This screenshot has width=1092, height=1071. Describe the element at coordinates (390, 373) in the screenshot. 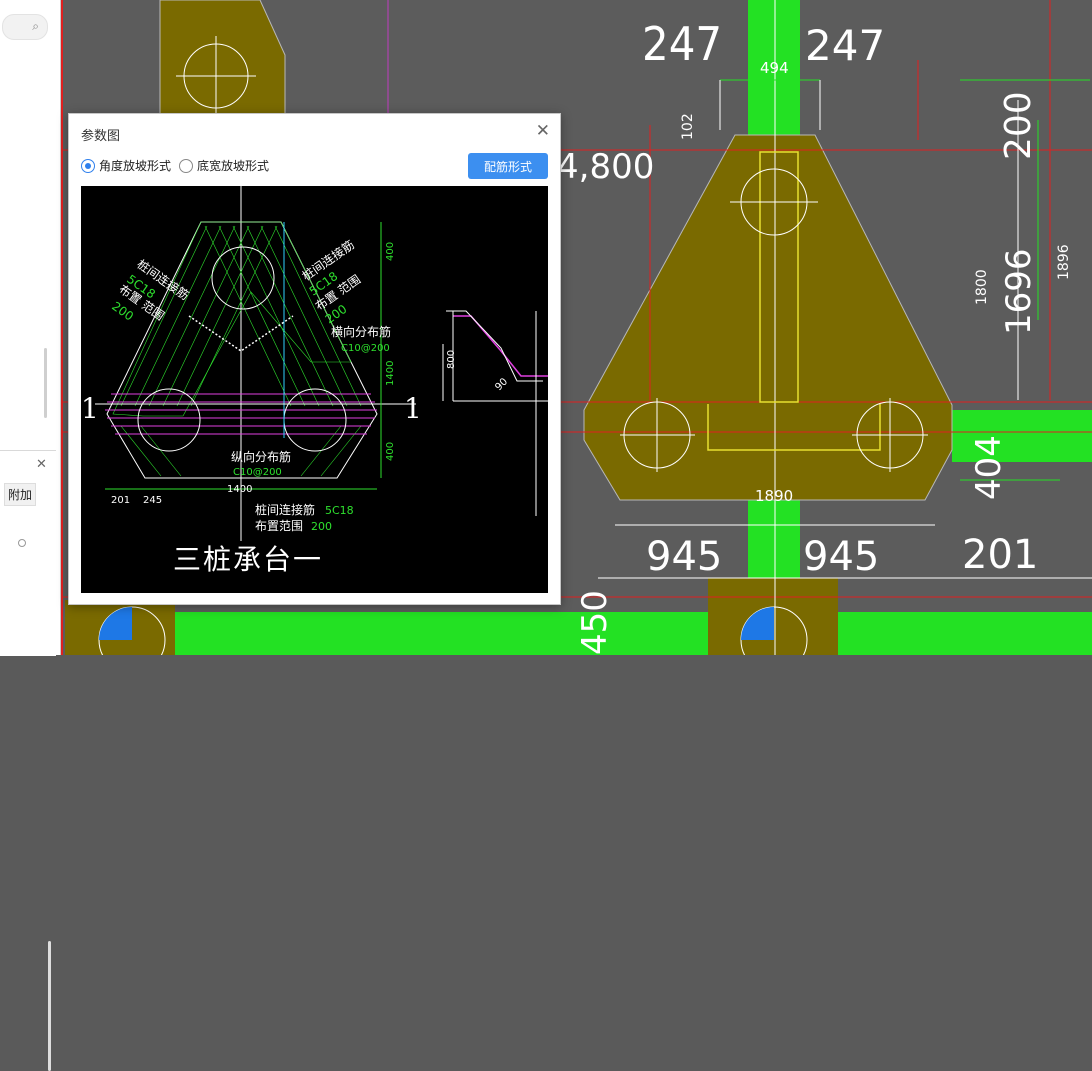

I see `dim-1400-mid: 1400` at that location.